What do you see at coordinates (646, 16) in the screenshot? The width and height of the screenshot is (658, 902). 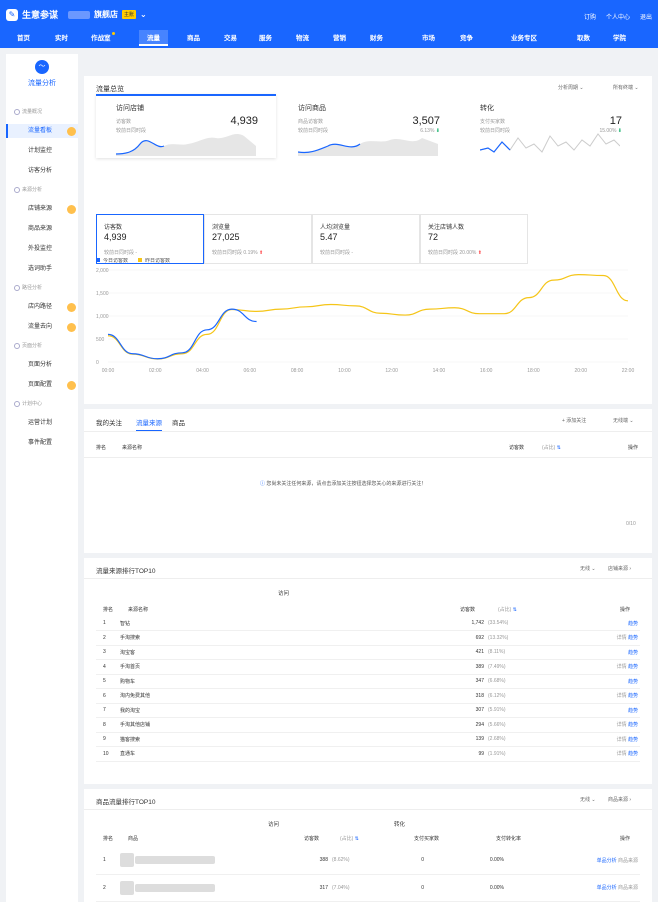 I see `link-logout: 退出` at bounding box center [646, 16].